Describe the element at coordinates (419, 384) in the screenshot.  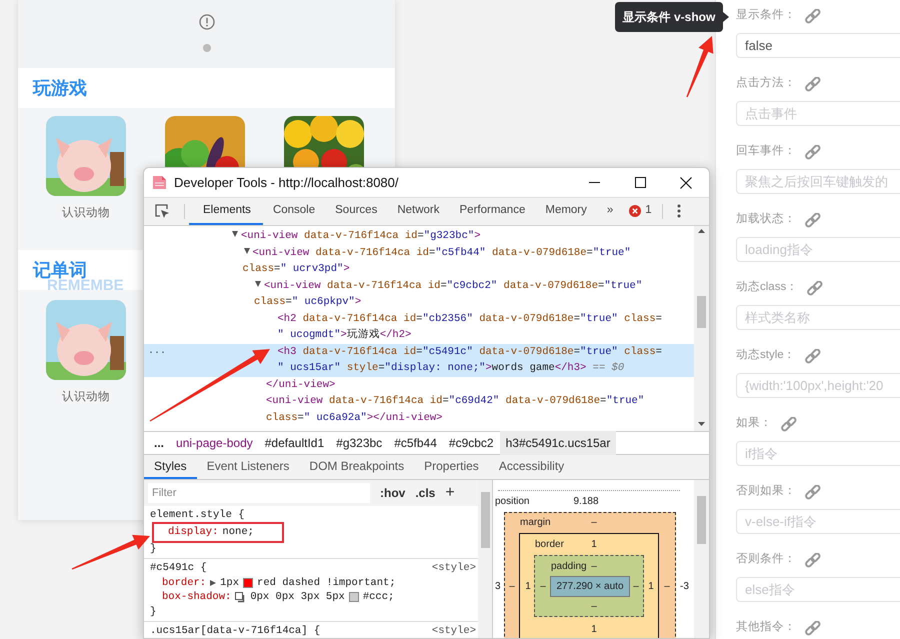
I see `dom-node: </uni-view>` at that location.